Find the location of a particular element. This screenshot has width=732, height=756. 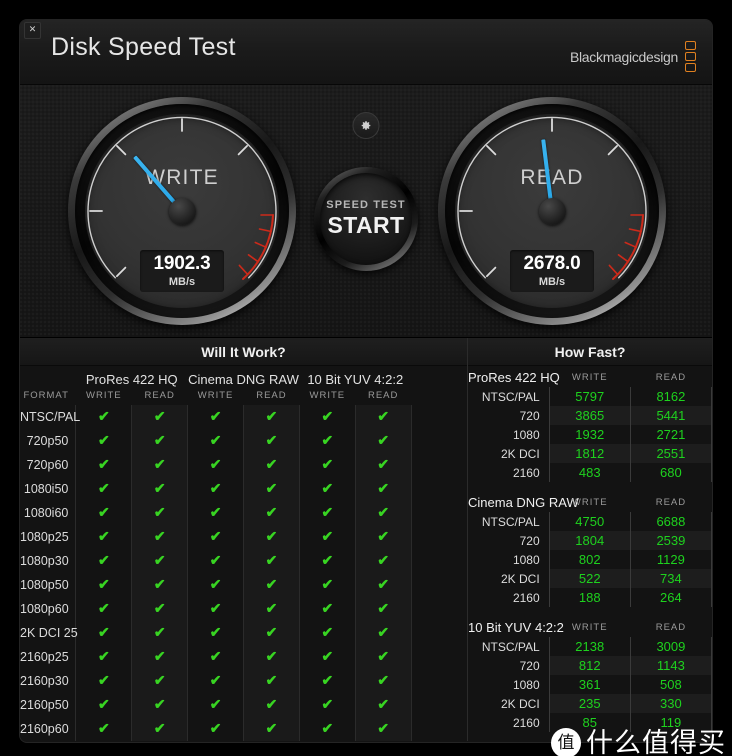

format-row-label: 2160p60 is located at coordinates (44, 729).